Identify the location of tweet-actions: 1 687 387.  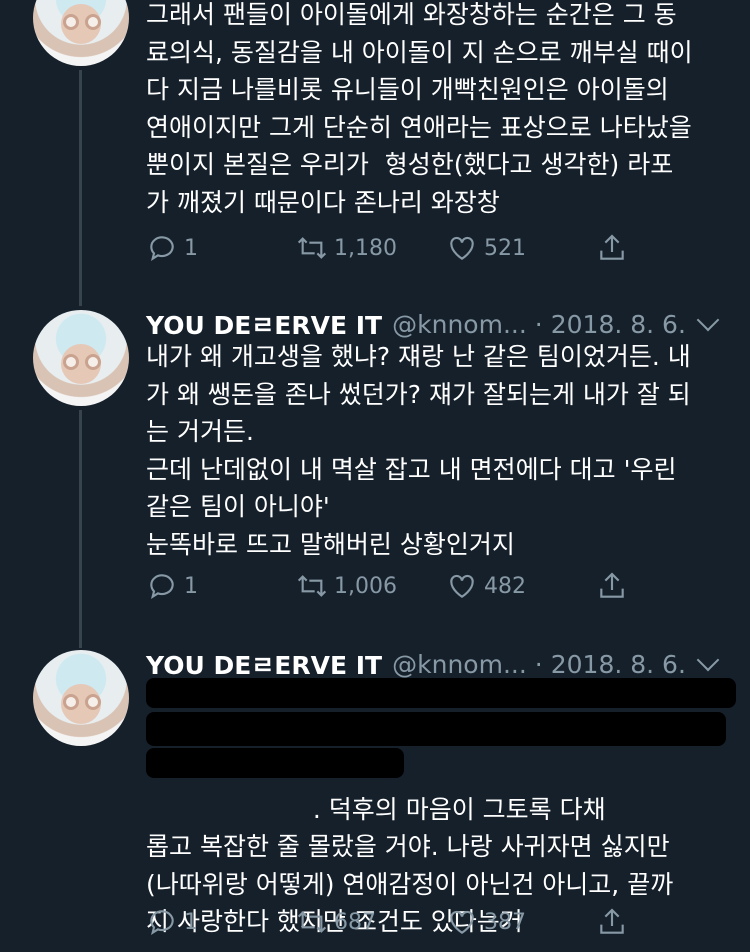
(446, 922).